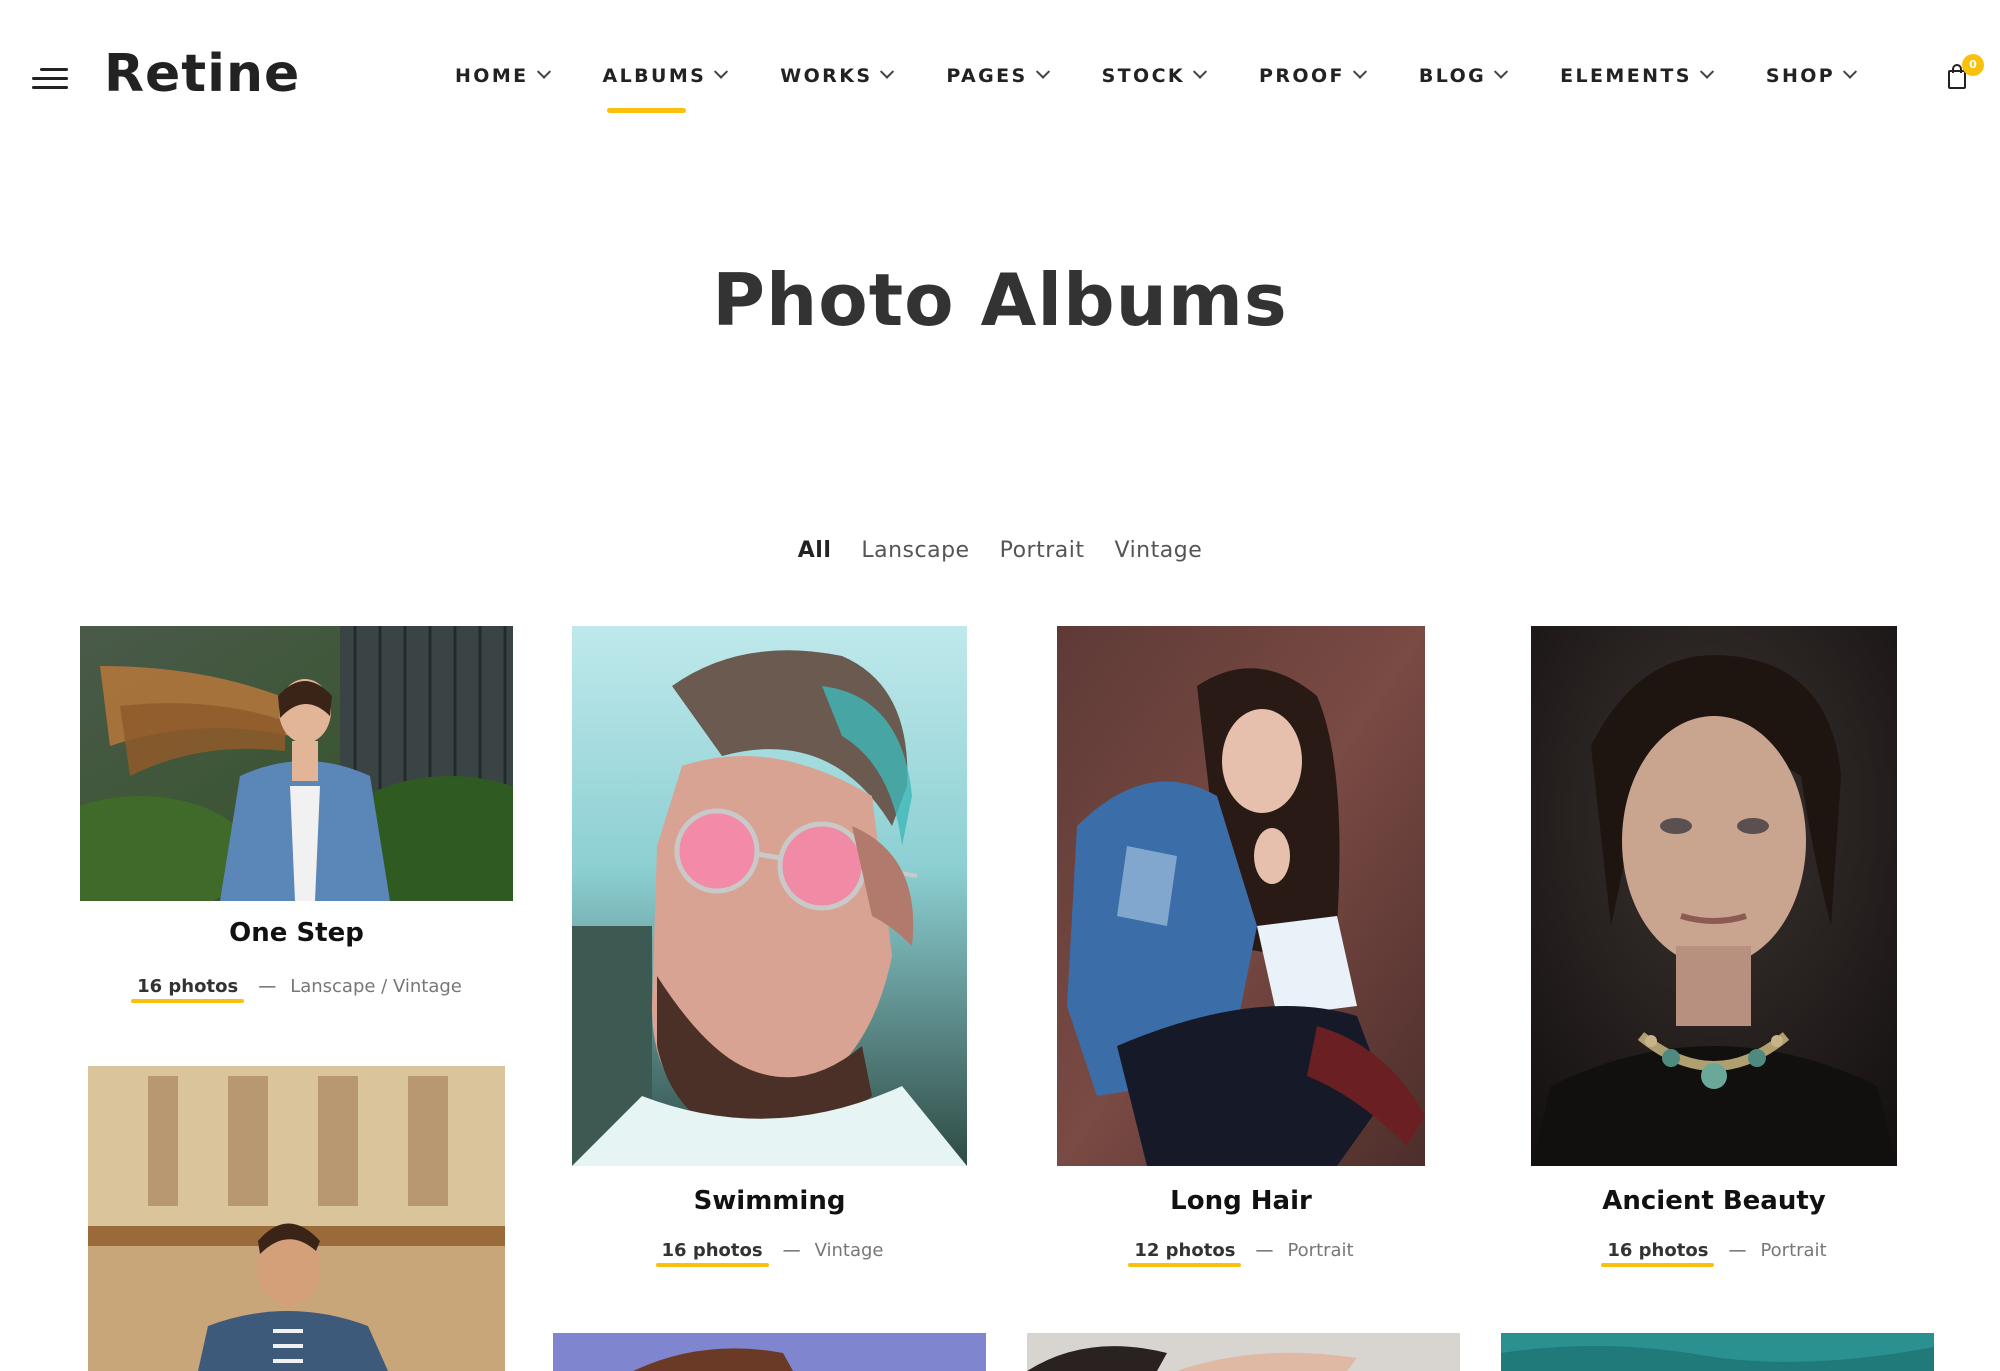  What do you see at coordinates (1241, 1201) in the screenshot?
I see `album-title: Long Hair` at bounding box center [1241, 1201].